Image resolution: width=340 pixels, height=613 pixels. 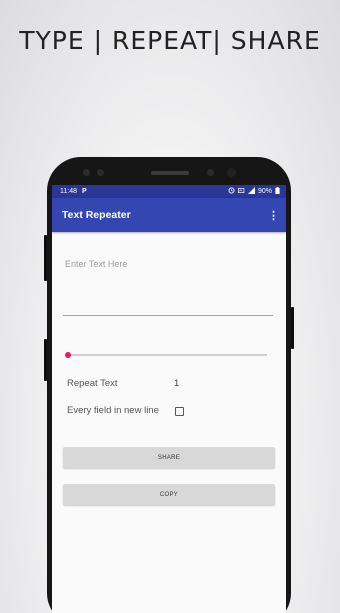 I want to click on repeat-text-label: Repeat Text, so click(x=92, y=383).